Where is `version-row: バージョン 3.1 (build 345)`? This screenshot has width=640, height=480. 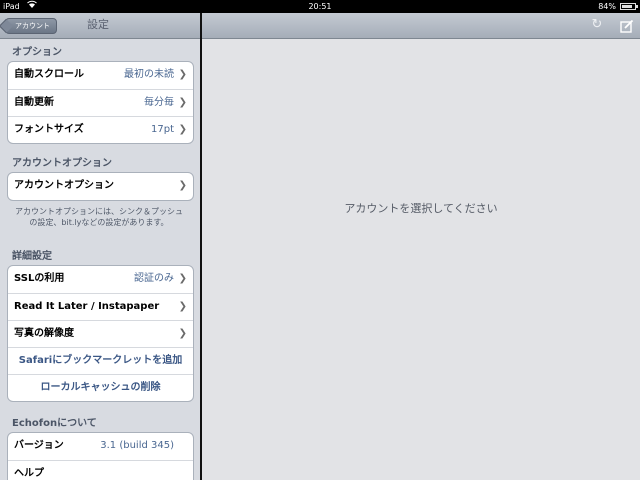
version-row: バージョン 3.1 (build 345) is located at coordinates (100, 446).